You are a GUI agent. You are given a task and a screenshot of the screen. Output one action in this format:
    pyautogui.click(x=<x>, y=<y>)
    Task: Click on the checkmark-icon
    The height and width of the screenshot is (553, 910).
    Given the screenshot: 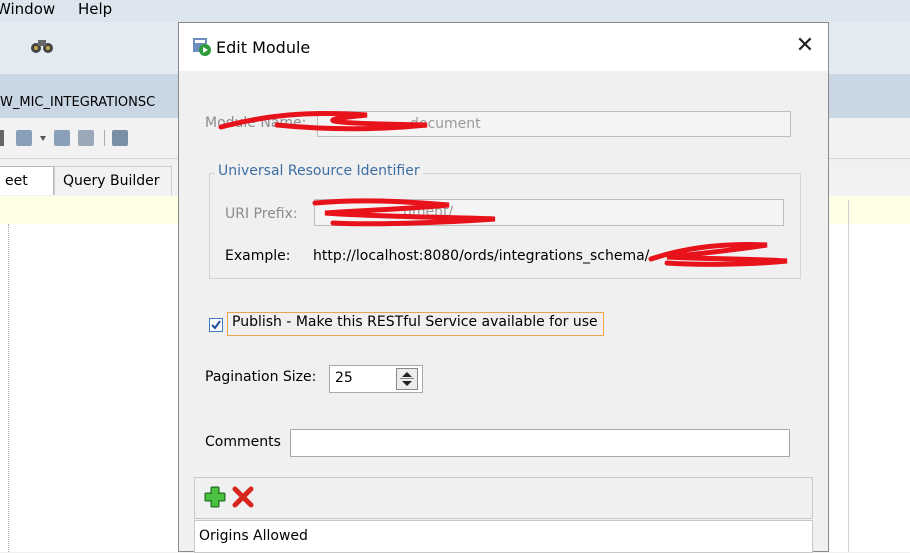 What is the action you would take?
    pyautogui.click(x=216, y=325)
    